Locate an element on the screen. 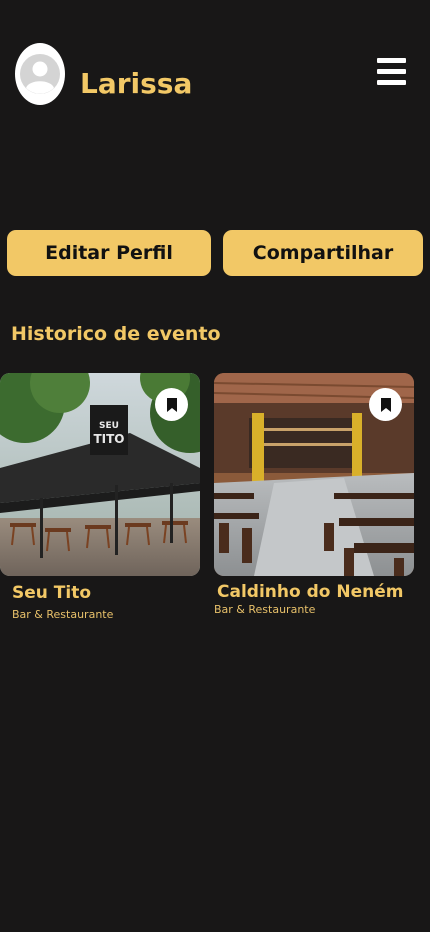  event-card-title: Caldinho do Neném is located at coordinates (310, 592).